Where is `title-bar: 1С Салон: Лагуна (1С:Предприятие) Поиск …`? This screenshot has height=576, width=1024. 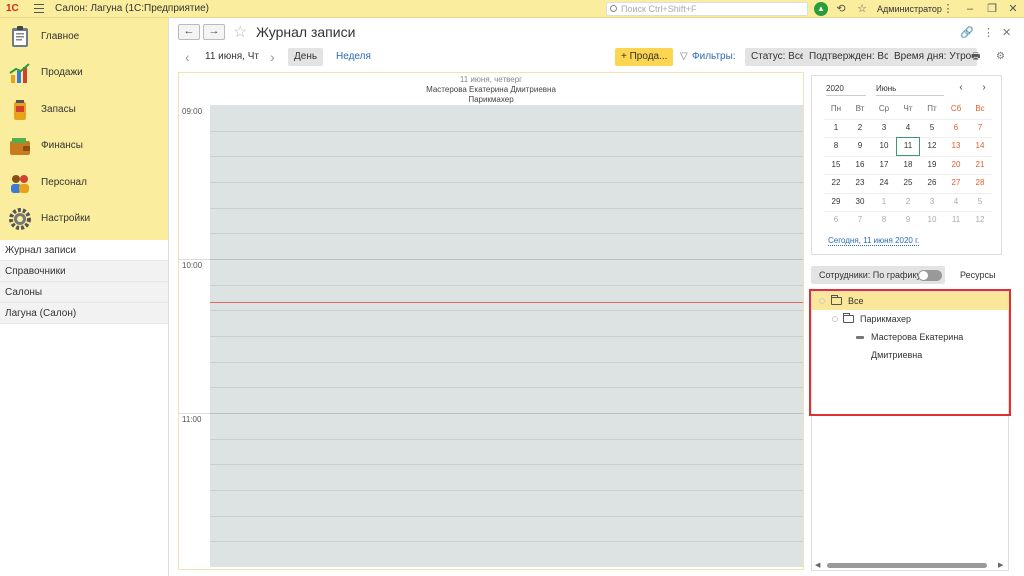
title-bar: 1С Салон: Лагуна (1С:Предприятие) Поиск … is located at coordinates (512, 9).